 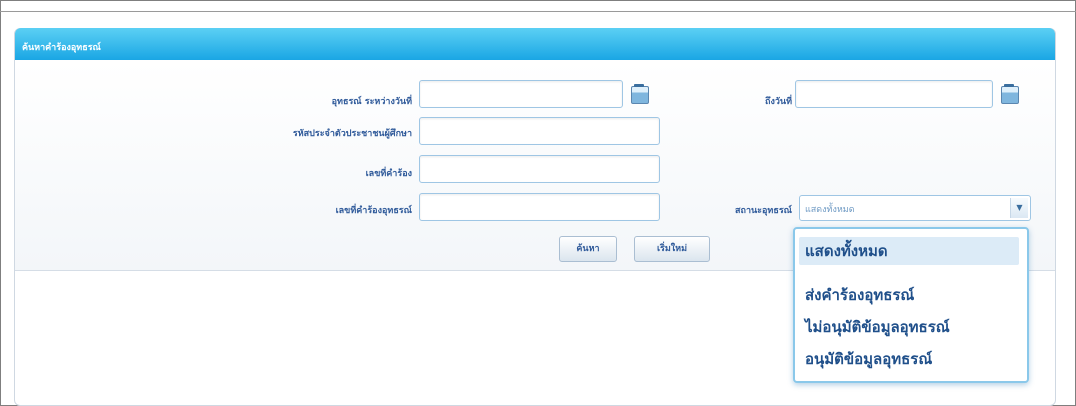 What do you see at coordinates (588, 249) in the screenshot?
I see `search-button: ค้นหา` at bounding box center [588, 249].